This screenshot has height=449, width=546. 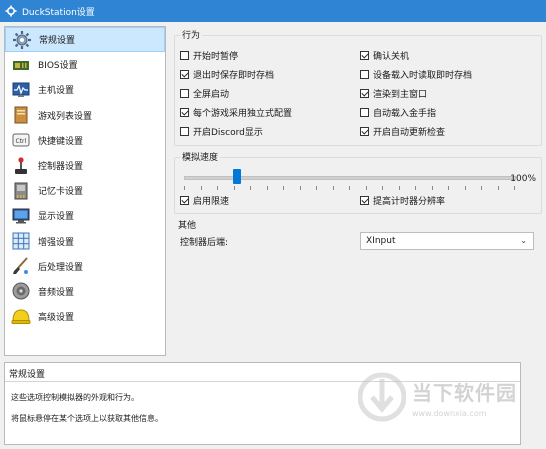 I want to click on sidebar-item-label: 增强设置, so click(x=56, y=242).